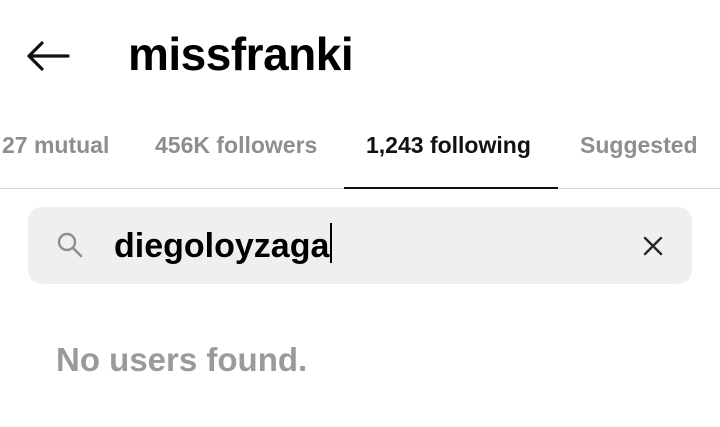 This screenshot has height=427, width=720. What do you see at coordinates (70, 245) in the screenshot?
I see `search-icon` at bounding box center [70, 245].